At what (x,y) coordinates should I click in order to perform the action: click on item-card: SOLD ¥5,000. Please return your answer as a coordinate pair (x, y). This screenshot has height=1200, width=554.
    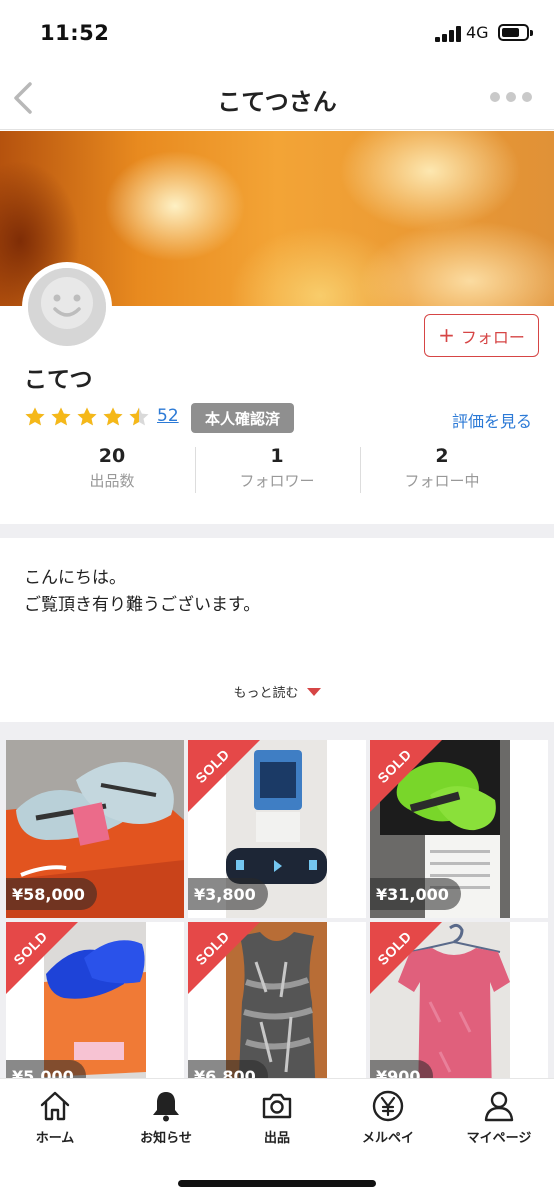
    Looking at the image, I should click on (95, 1000).